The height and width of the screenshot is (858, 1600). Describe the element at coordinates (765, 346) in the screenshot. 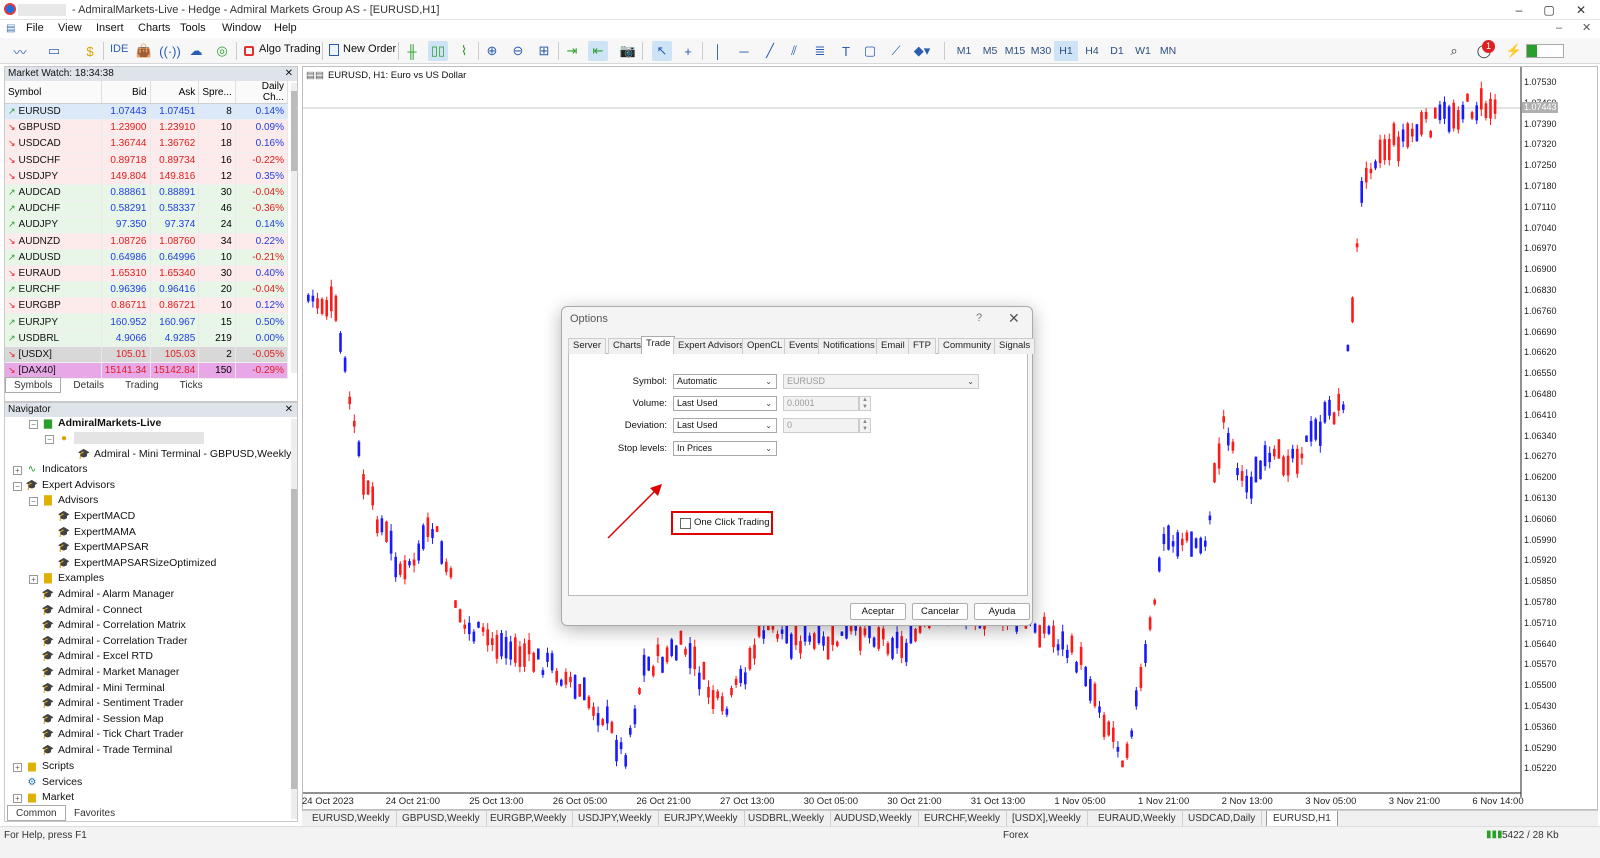

I see `tab-opencl: OpenCL` at that location.